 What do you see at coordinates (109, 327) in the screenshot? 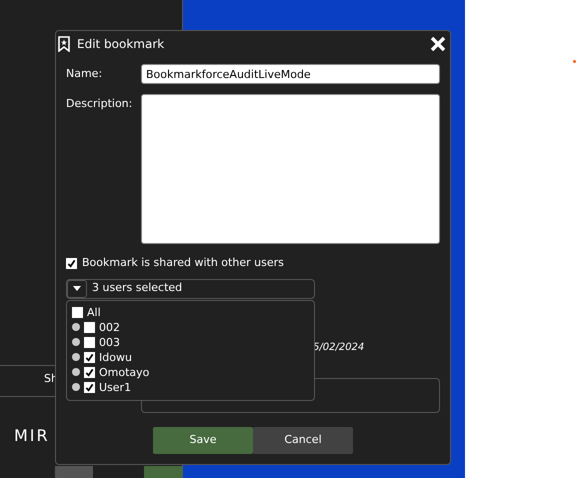
I see `list-item-label: 002` at bounding box center [109, 327].